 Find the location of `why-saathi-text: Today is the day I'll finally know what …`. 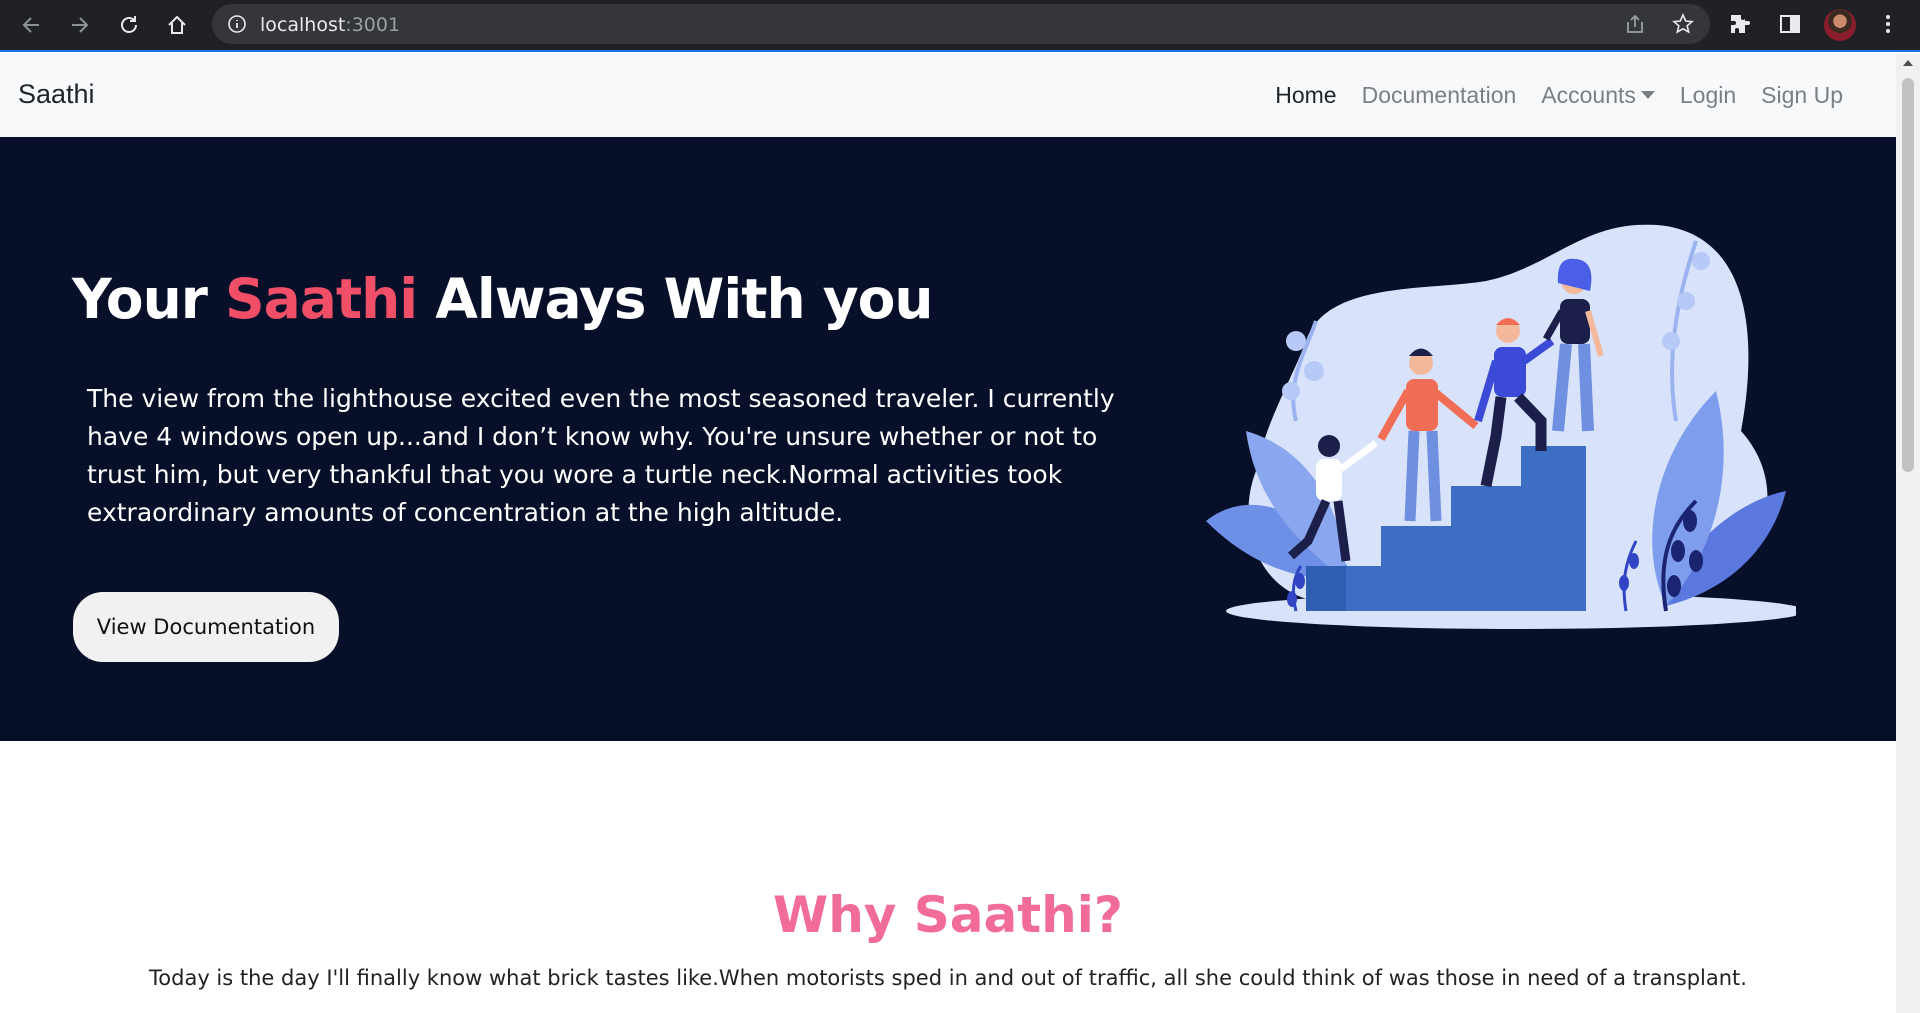

why-saathi-text: Today is the day I'll finally know what … is located at coordinates (948, 978).